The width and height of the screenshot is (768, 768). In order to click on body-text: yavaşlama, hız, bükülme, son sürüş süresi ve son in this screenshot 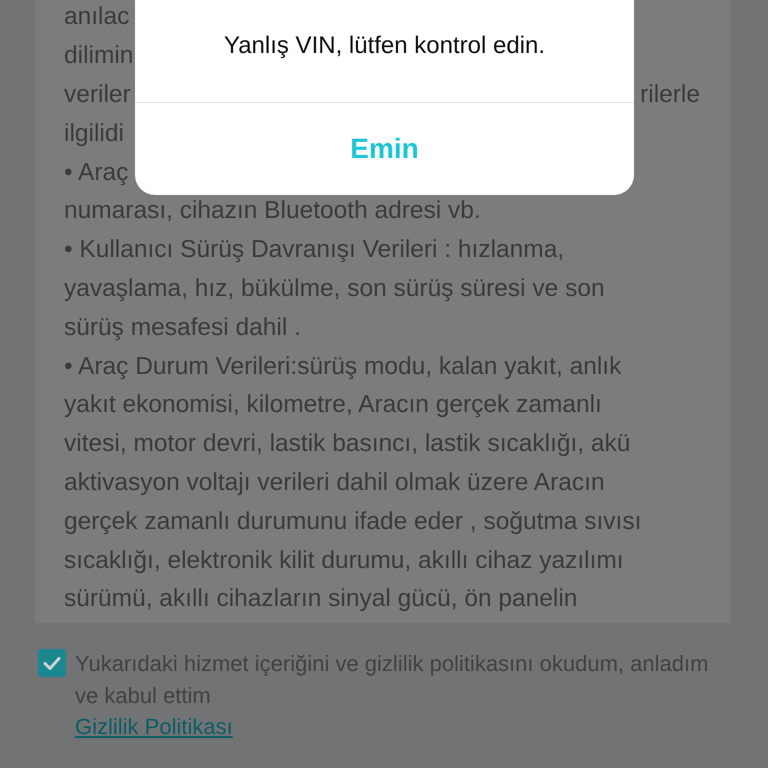, I will do `click(334, 288)`.